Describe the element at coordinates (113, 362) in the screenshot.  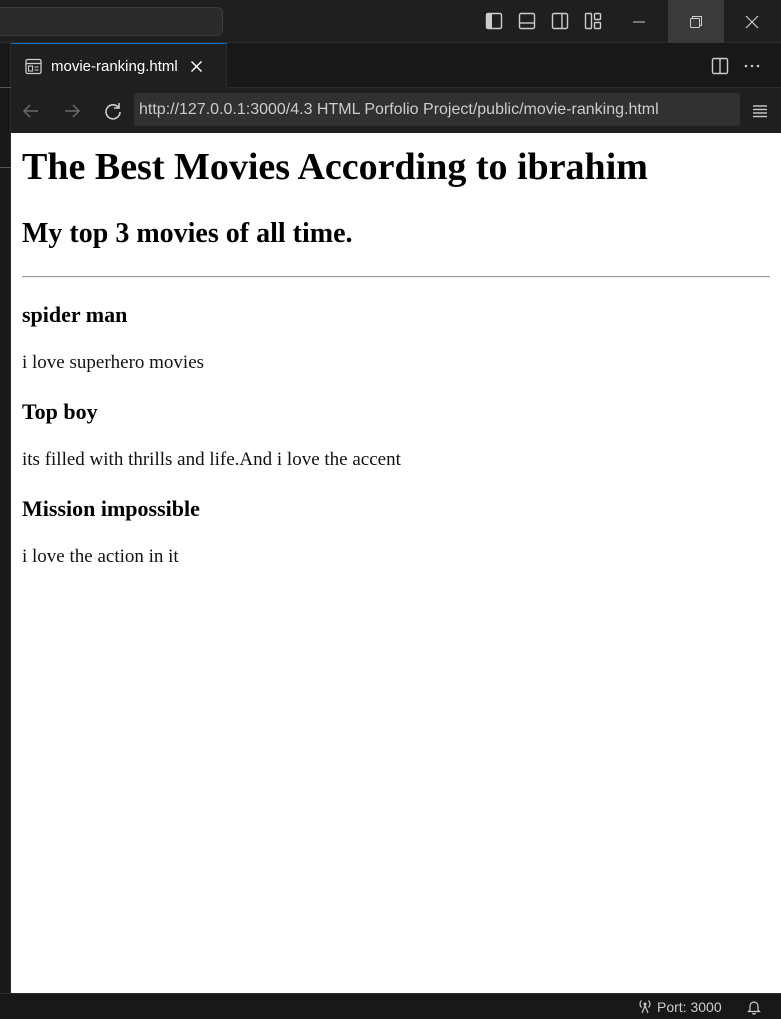
I see `movie-note: i love superhero movies` at that location.